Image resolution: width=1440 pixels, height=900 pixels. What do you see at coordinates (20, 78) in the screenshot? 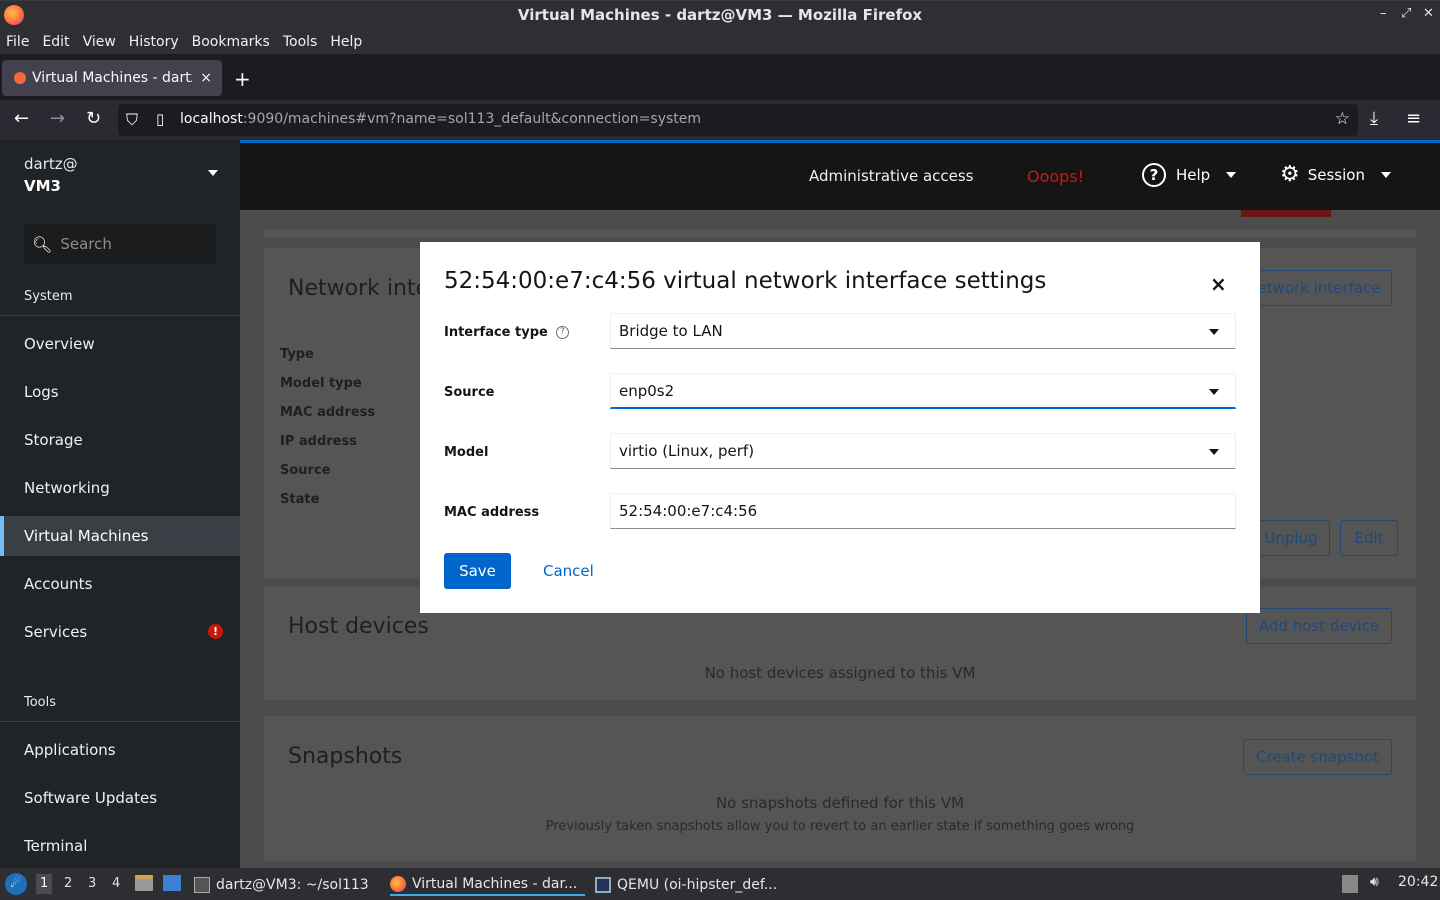
I see `cockpit-favicon-icon` at bounding box center [20, 78].